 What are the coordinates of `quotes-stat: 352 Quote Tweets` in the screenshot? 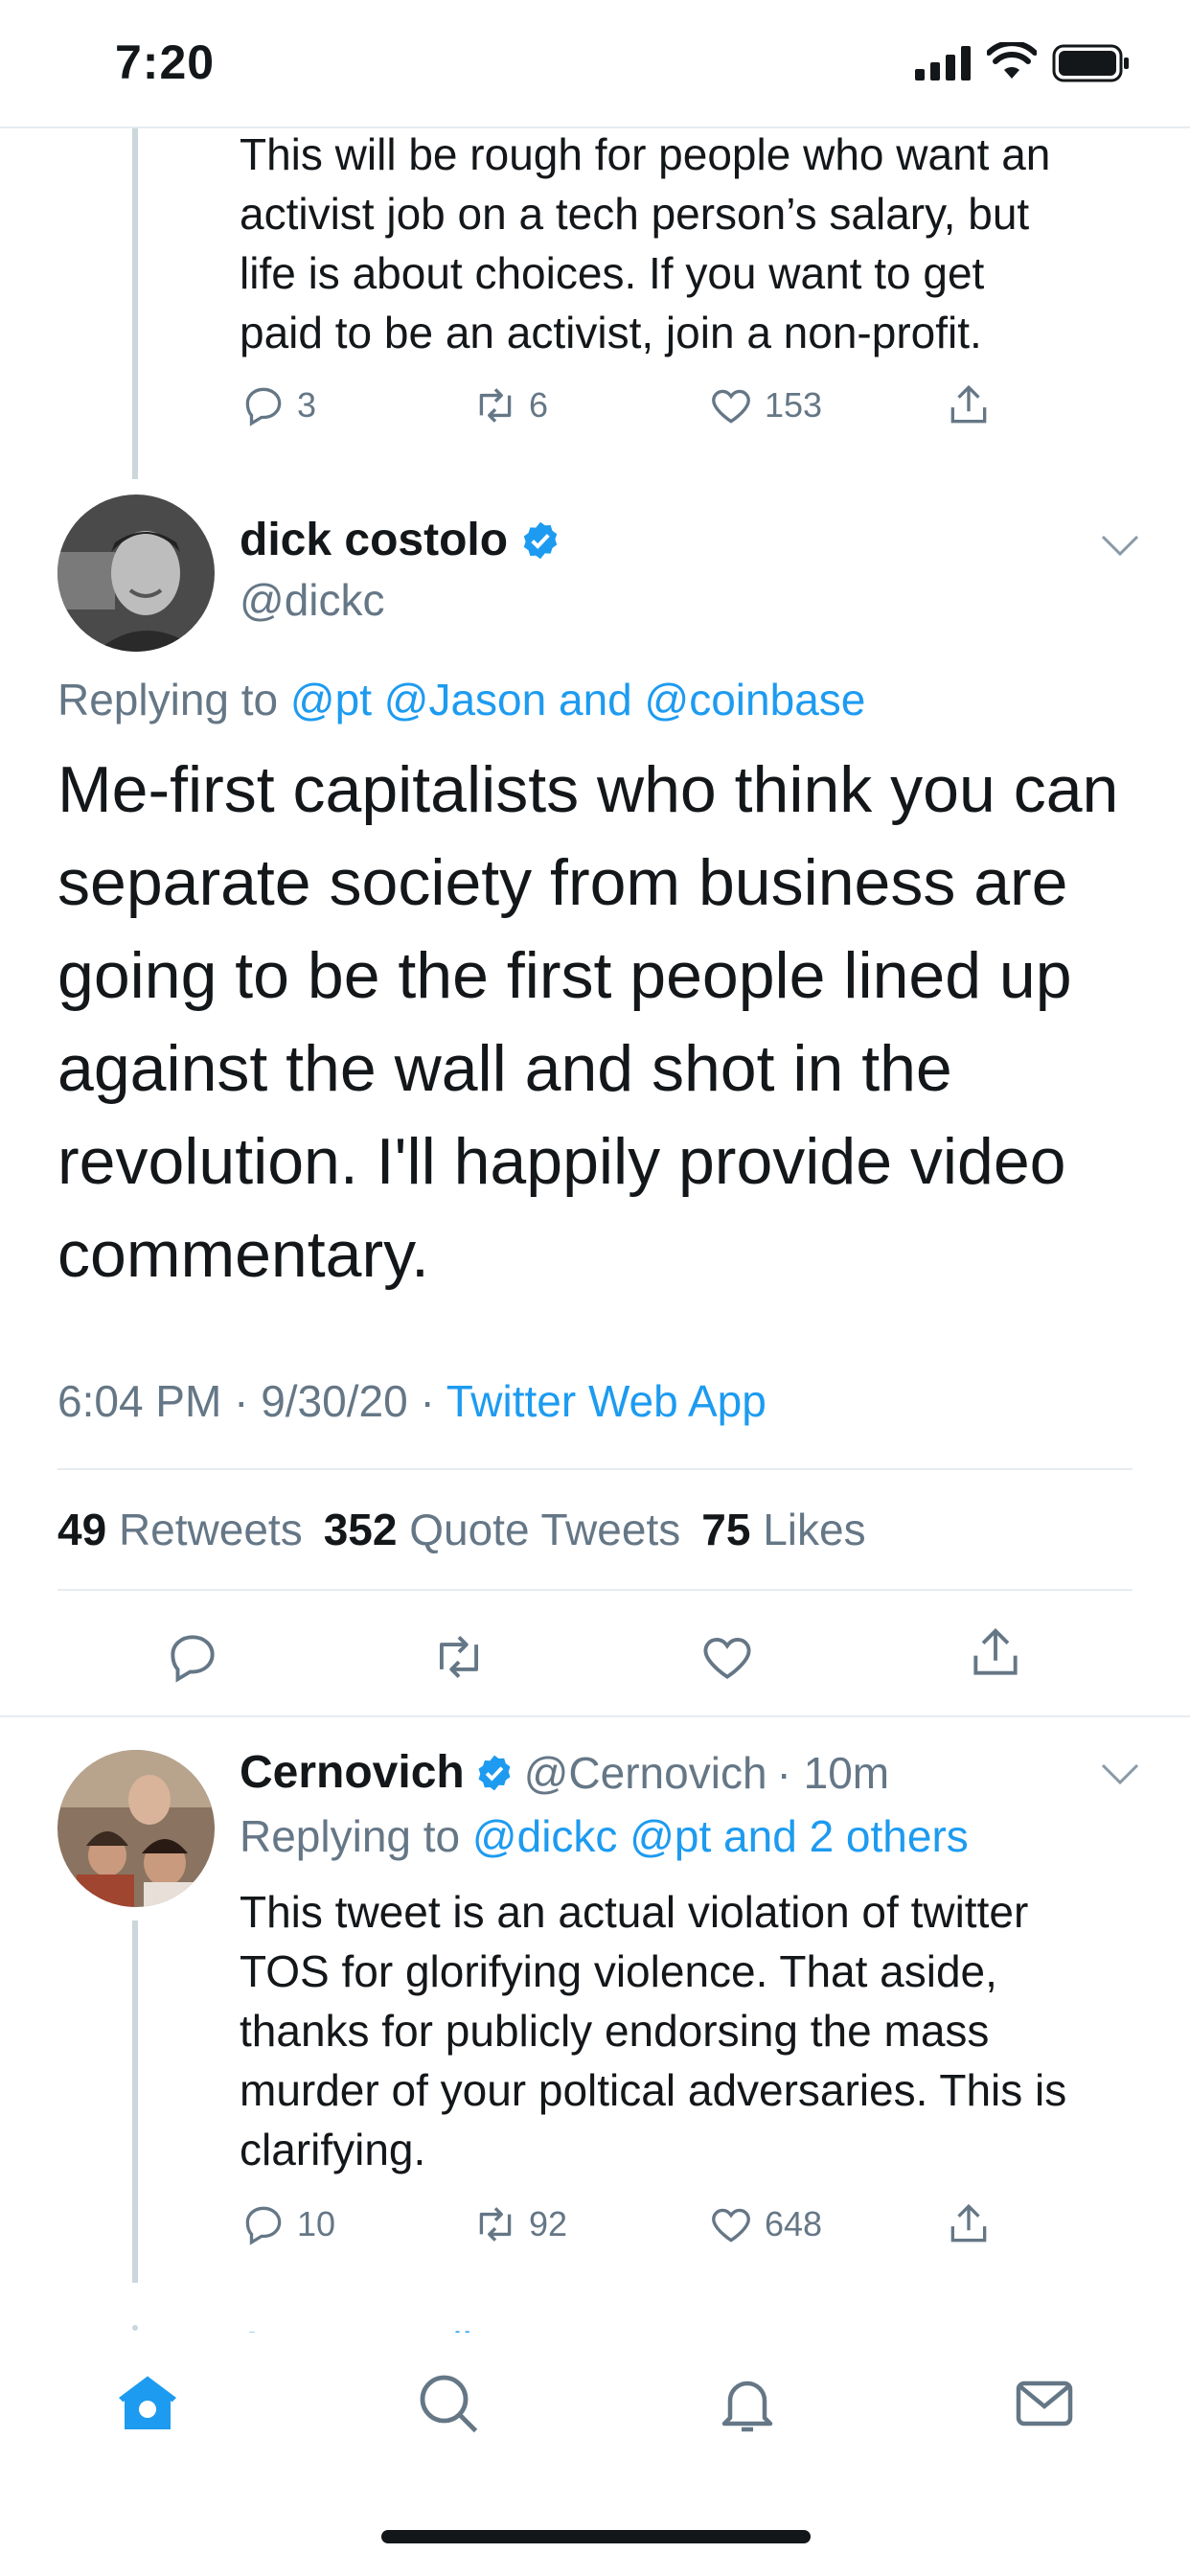 It's located at (502, 1529).